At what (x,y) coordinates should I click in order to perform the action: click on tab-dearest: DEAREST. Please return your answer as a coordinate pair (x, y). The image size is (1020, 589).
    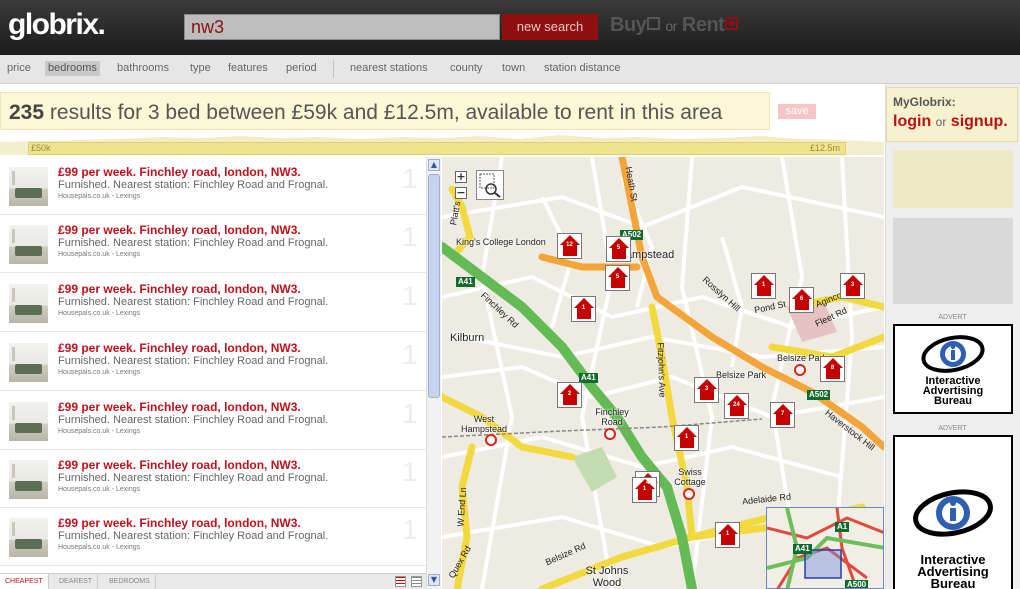
    Looking at the image, I should click on (76, 581).